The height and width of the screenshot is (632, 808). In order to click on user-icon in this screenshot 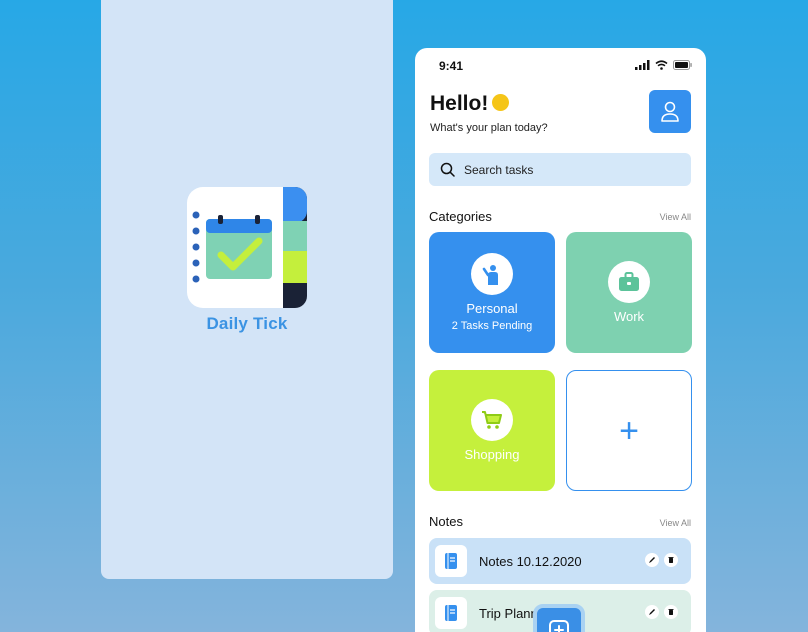, I will do `click(670, 111)`.